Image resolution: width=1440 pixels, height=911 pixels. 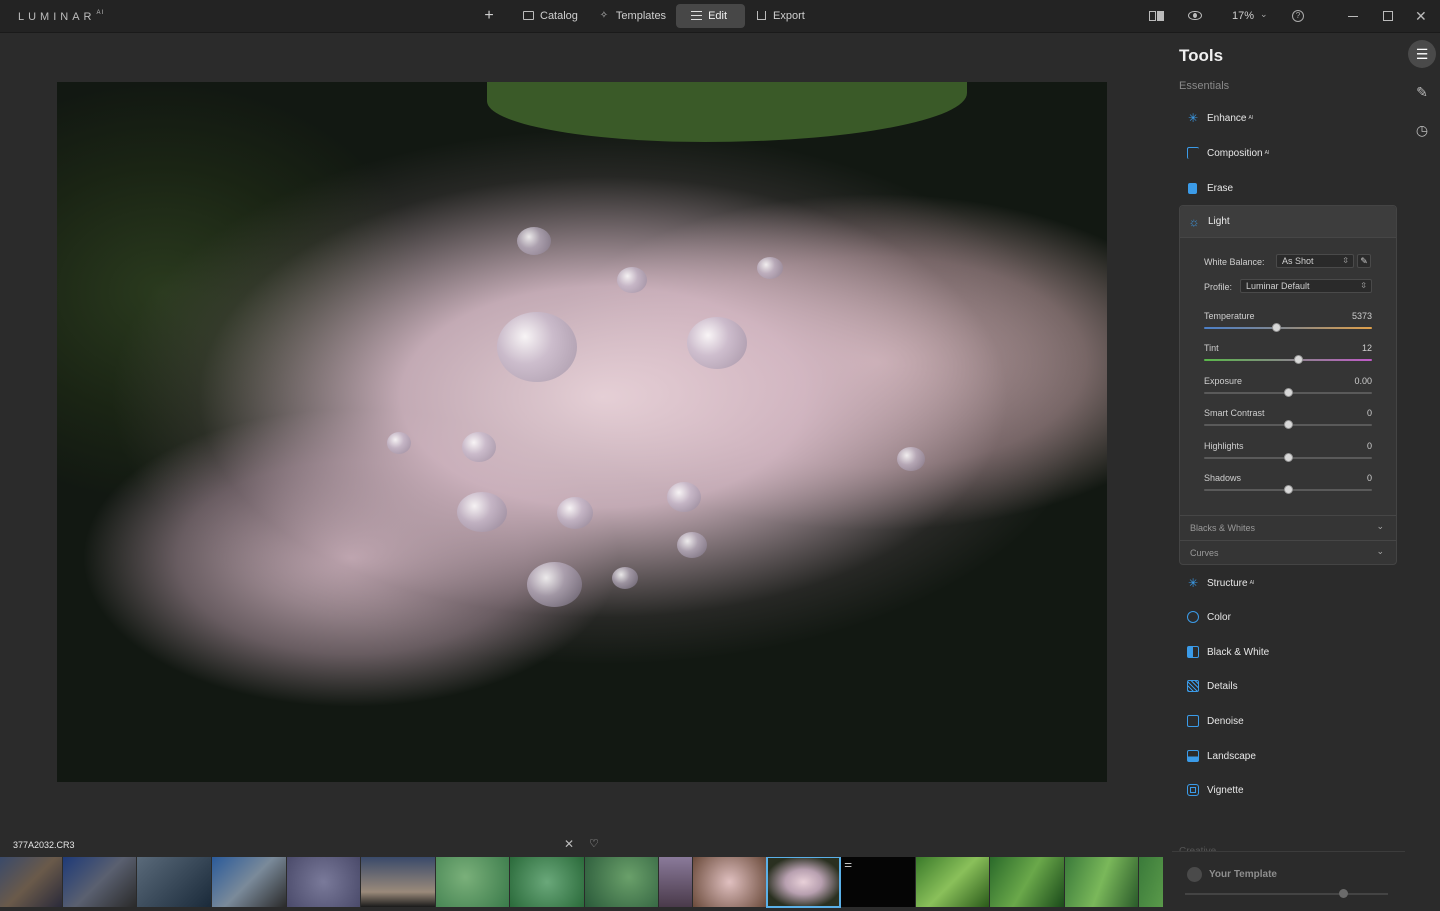 What do you see at coordinates (1288, 756) in the screenshot?
I see `tool-landscape: Landscape` at bounding box center [1288, 756].